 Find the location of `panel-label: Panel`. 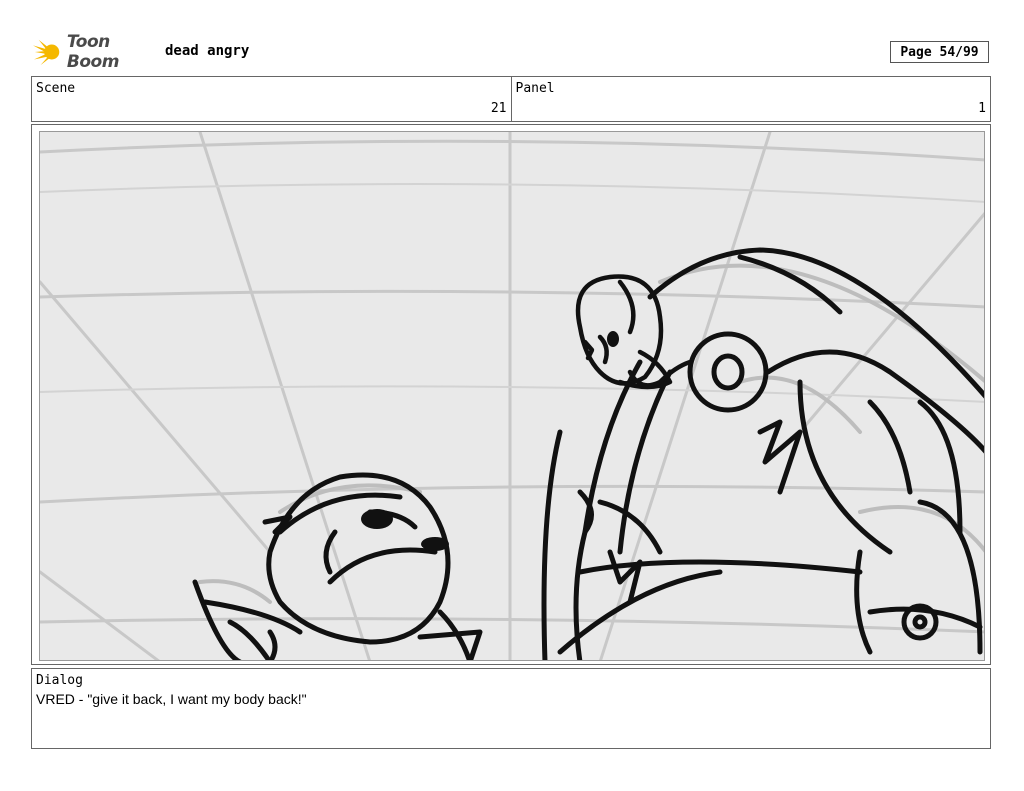

panel-label: Panel is located at coordinates (535, 88).